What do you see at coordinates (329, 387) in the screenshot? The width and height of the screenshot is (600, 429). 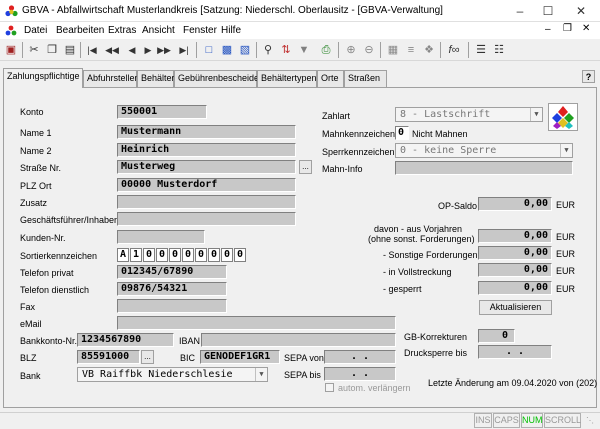 I see `autom-verlaengern-checkbox` at bounding box center [329, 387].